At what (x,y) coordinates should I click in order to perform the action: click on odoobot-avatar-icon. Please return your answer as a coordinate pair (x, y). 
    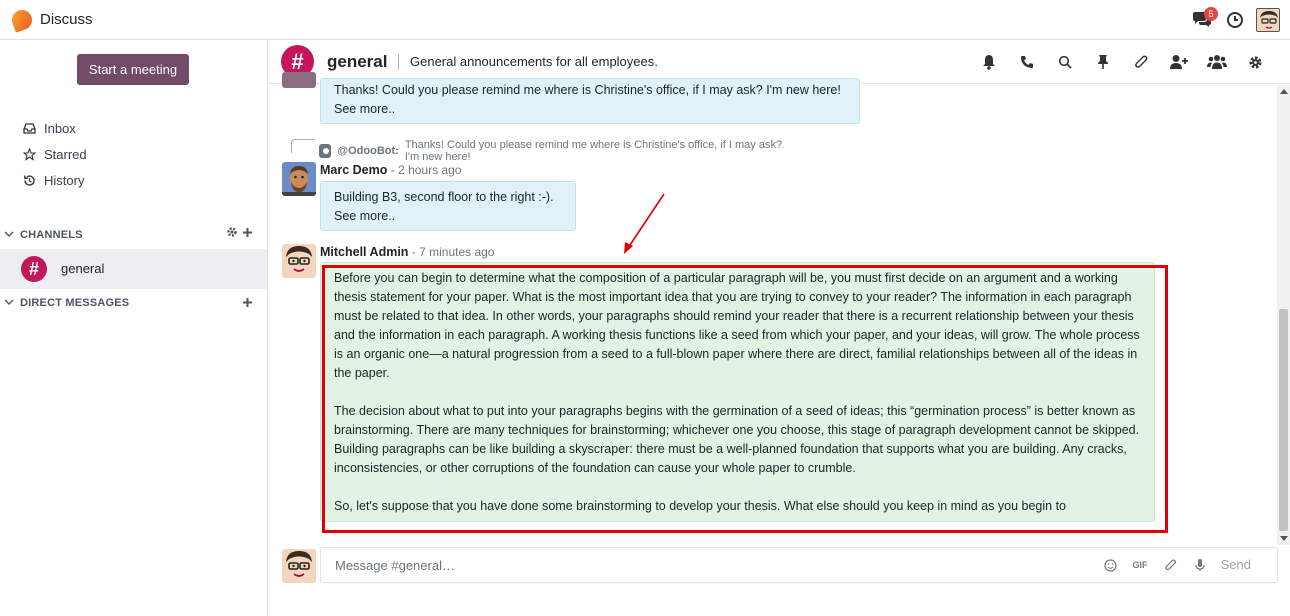
    Looking at the image, I should click on (299, 80).